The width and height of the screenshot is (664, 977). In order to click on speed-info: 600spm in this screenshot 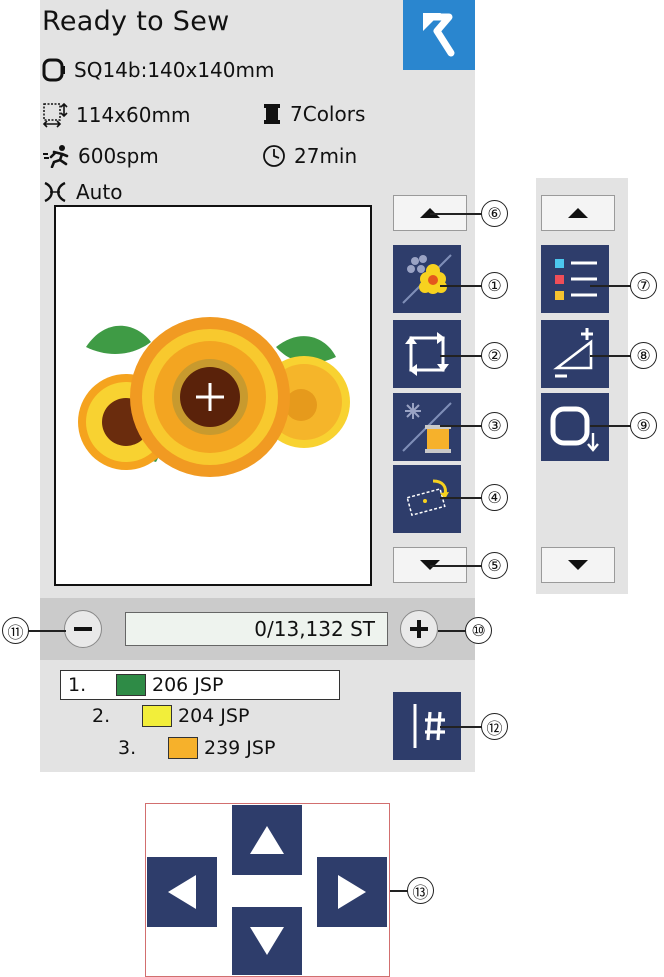, I will do `click(100, 156)`.